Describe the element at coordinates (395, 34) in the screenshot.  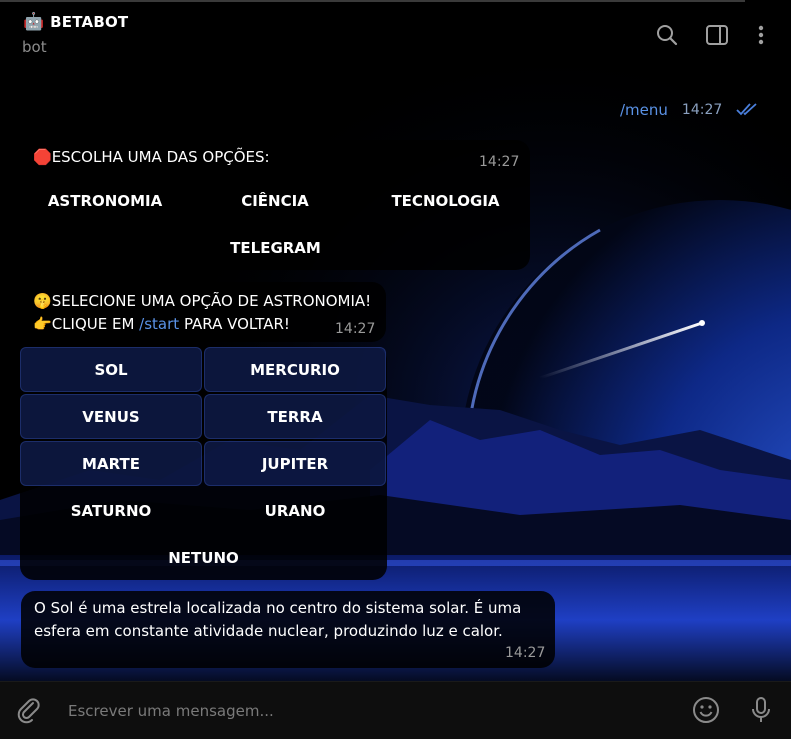
I see `chat-header: 🤖 BETABOT bot` at that location.